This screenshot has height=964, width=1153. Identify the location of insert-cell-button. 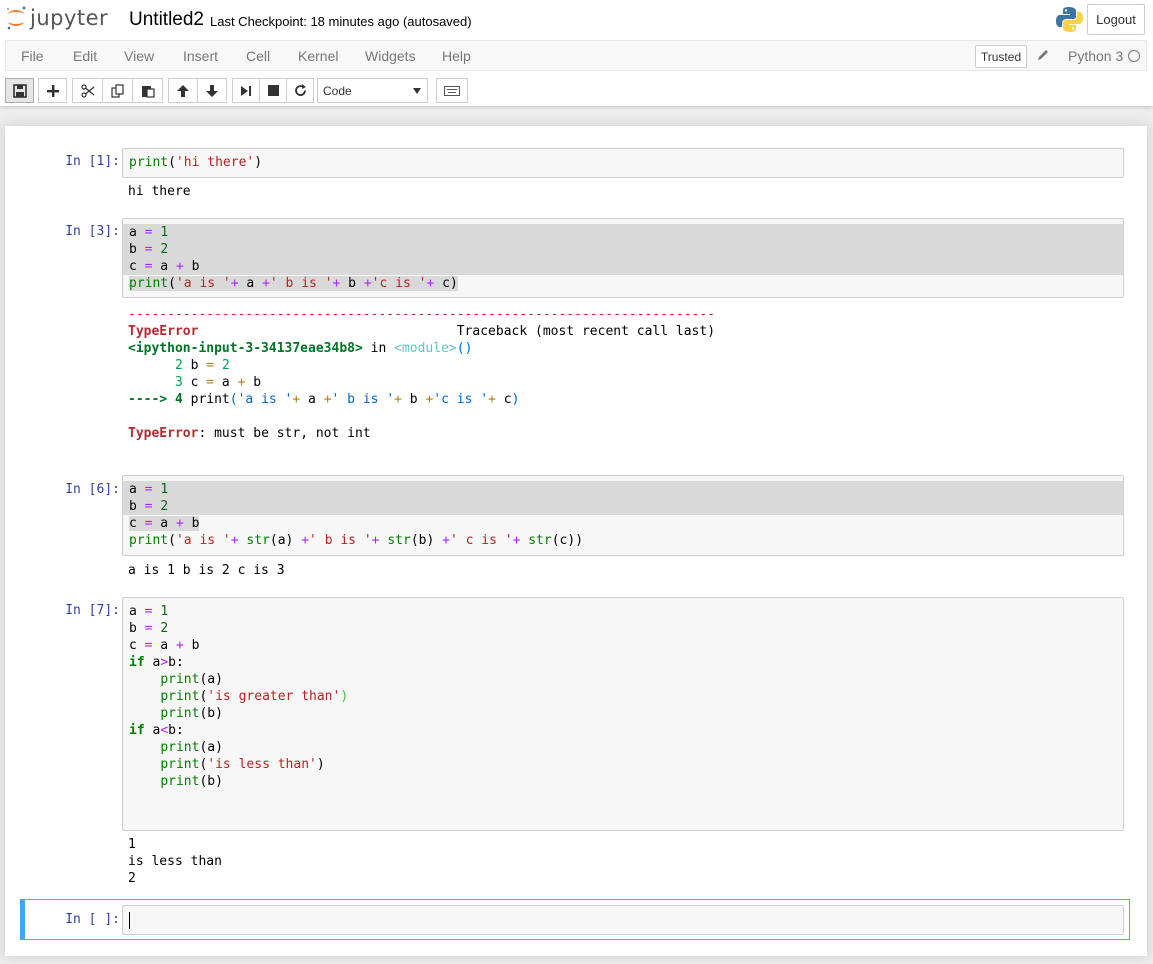
(52, 90).